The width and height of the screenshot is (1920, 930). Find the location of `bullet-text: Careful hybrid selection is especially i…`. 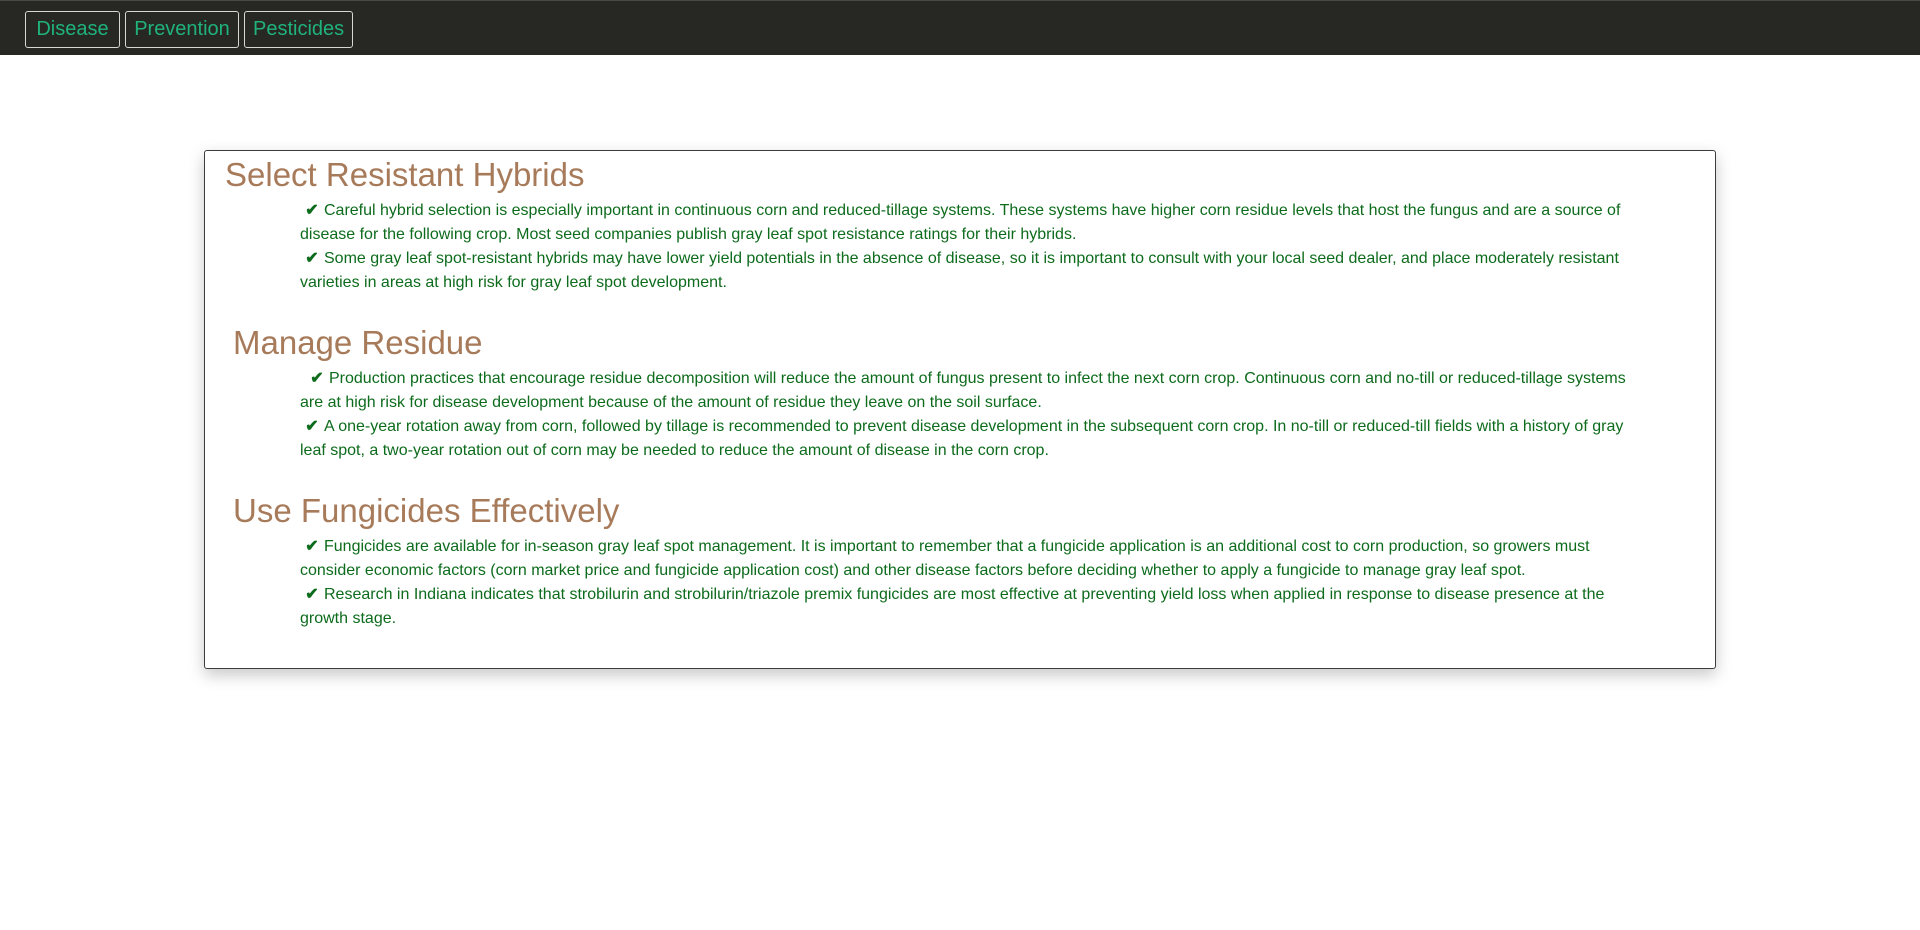

bullet-text: Careful hybrid selection is especially i… is located at coordinates (960, 222).